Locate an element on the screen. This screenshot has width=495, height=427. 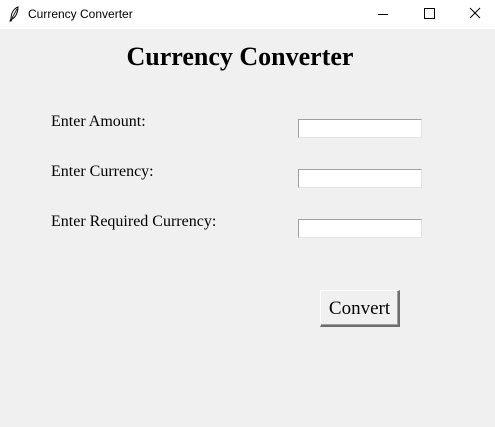
close-button is located at coordinates (473, 14).